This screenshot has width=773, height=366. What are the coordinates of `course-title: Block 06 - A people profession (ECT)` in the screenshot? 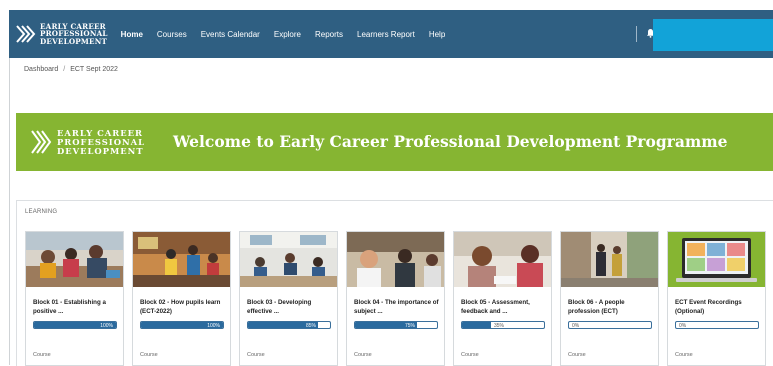 It's located at (612, 307).